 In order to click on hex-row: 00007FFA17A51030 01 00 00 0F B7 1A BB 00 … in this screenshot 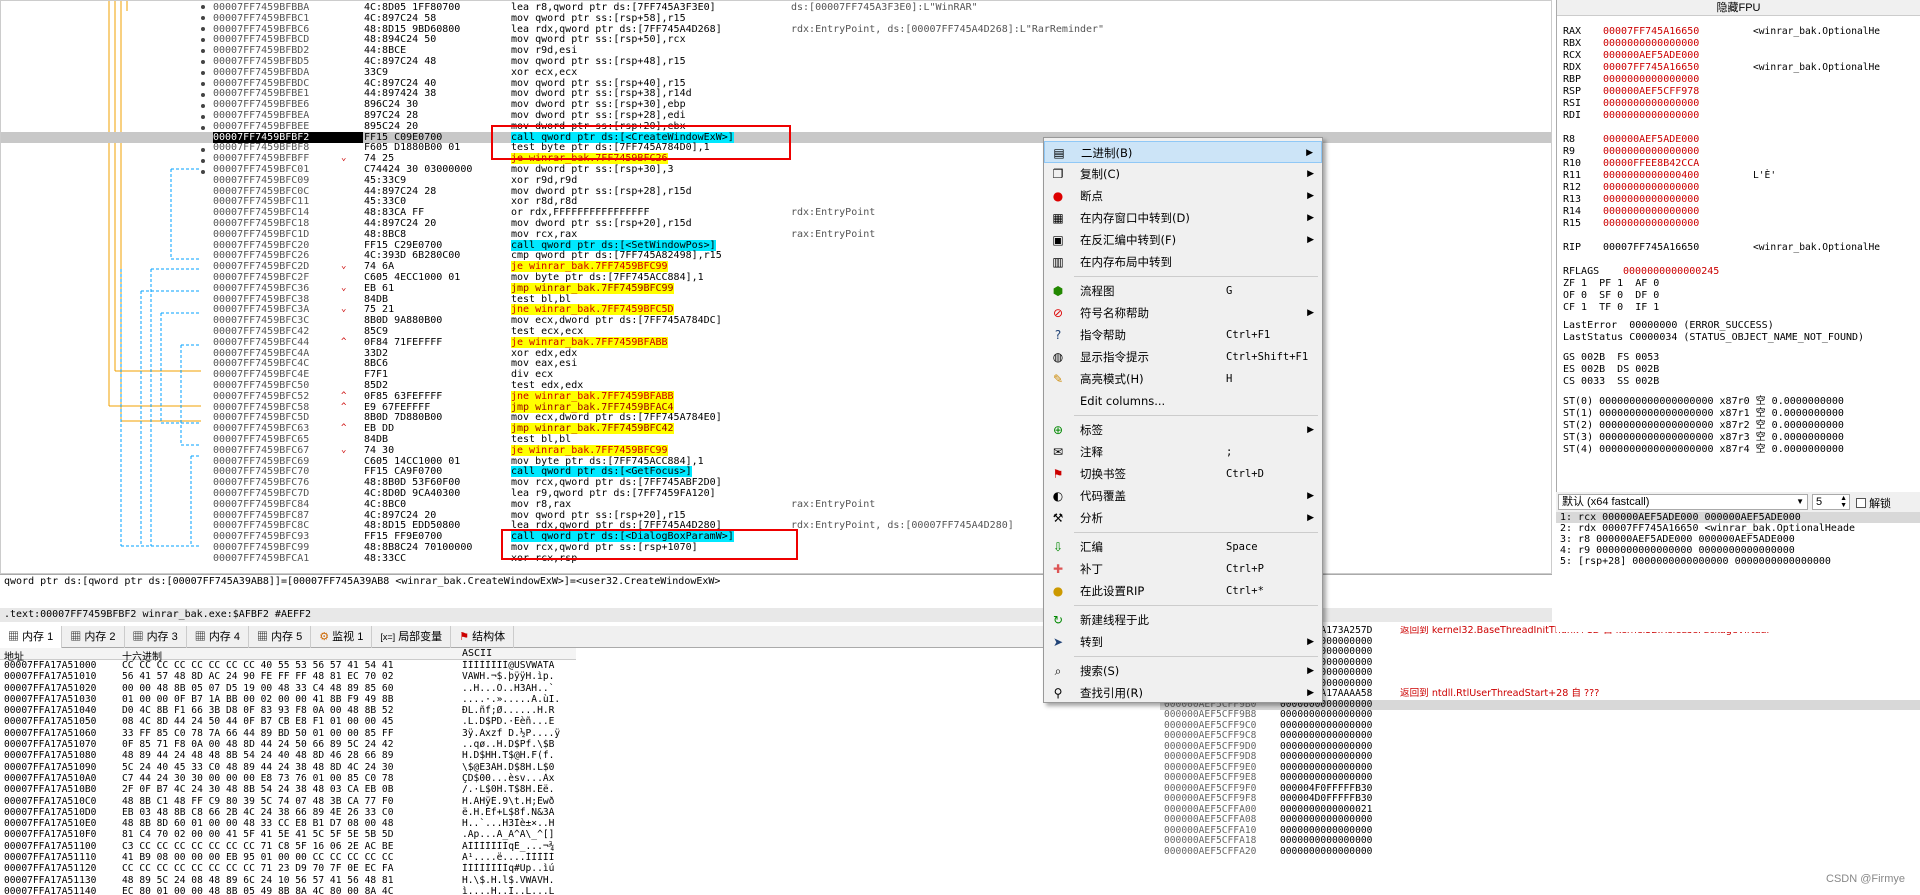, I will do `click(288, 699)`.